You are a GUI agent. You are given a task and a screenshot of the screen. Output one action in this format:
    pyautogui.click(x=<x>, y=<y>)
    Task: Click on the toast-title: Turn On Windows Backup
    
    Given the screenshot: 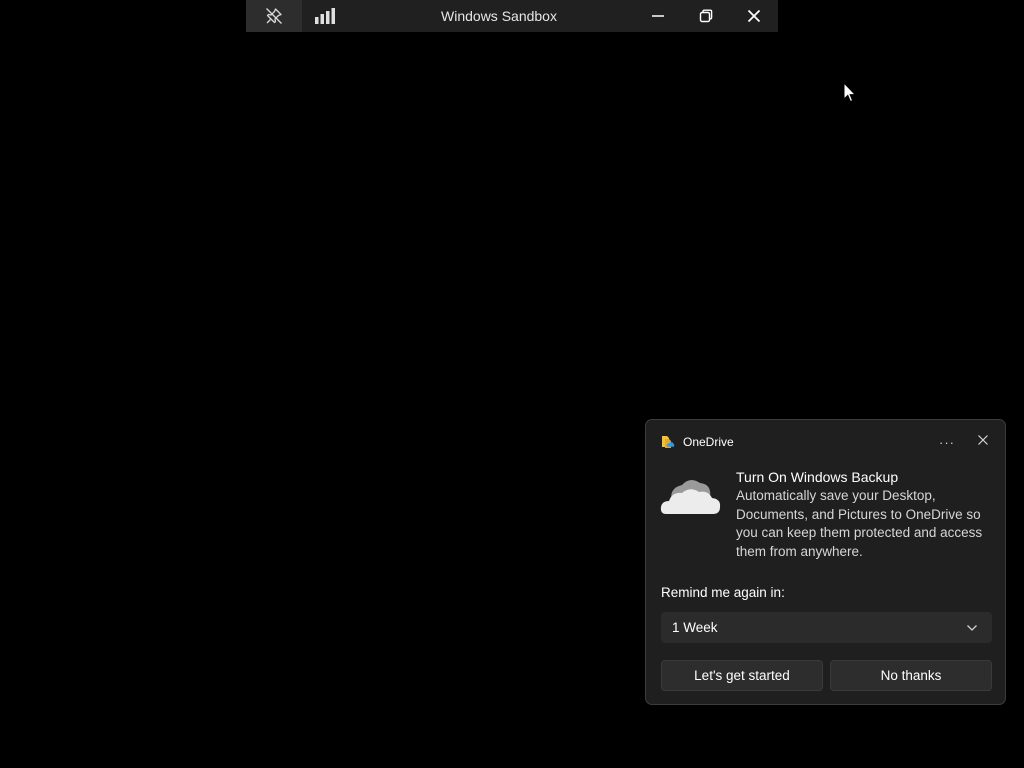 What is the action you would take?
    pyautogui.click(x=817, y=477)
    